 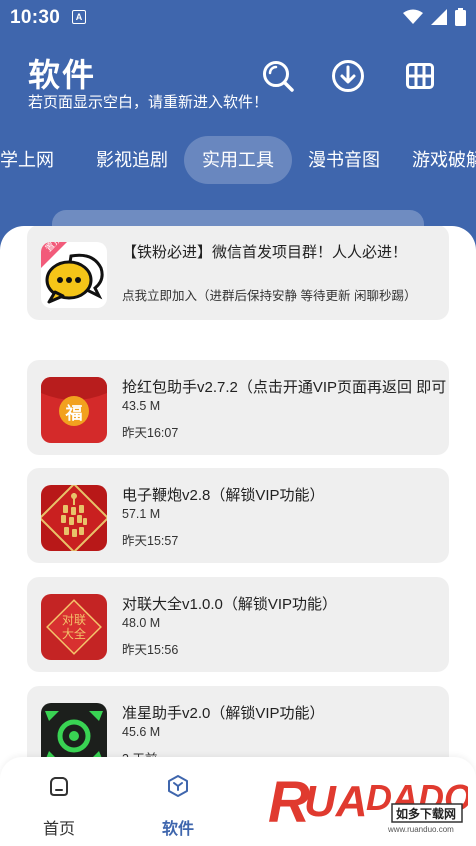 I want to click on red-envelope-icon: 福, so click(x=74, y=410).